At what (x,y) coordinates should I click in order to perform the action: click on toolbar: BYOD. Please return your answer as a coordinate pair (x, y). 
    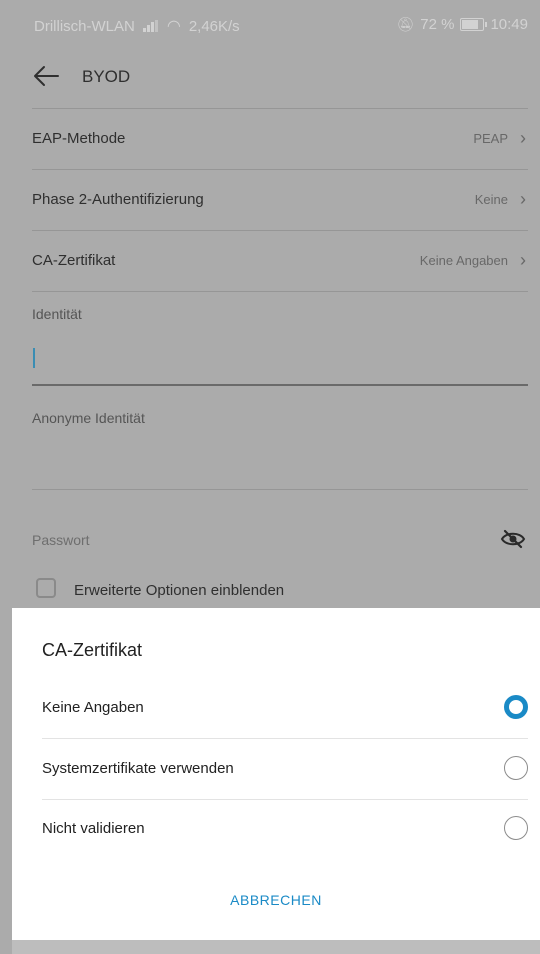
    Looking at the image, I should click on (270, 78).